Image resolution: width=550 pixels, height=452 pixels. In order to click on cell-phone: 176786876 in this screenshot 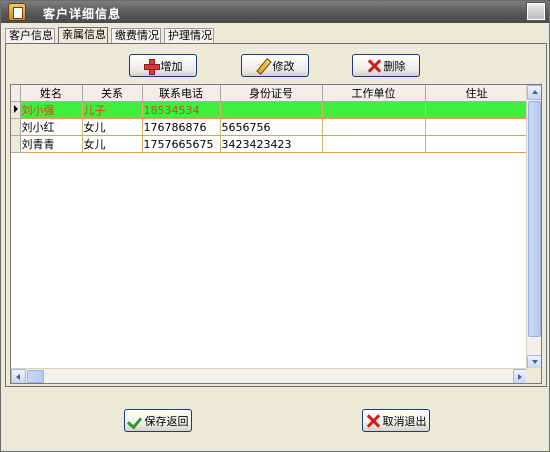, I will do `click(181, 127)`.